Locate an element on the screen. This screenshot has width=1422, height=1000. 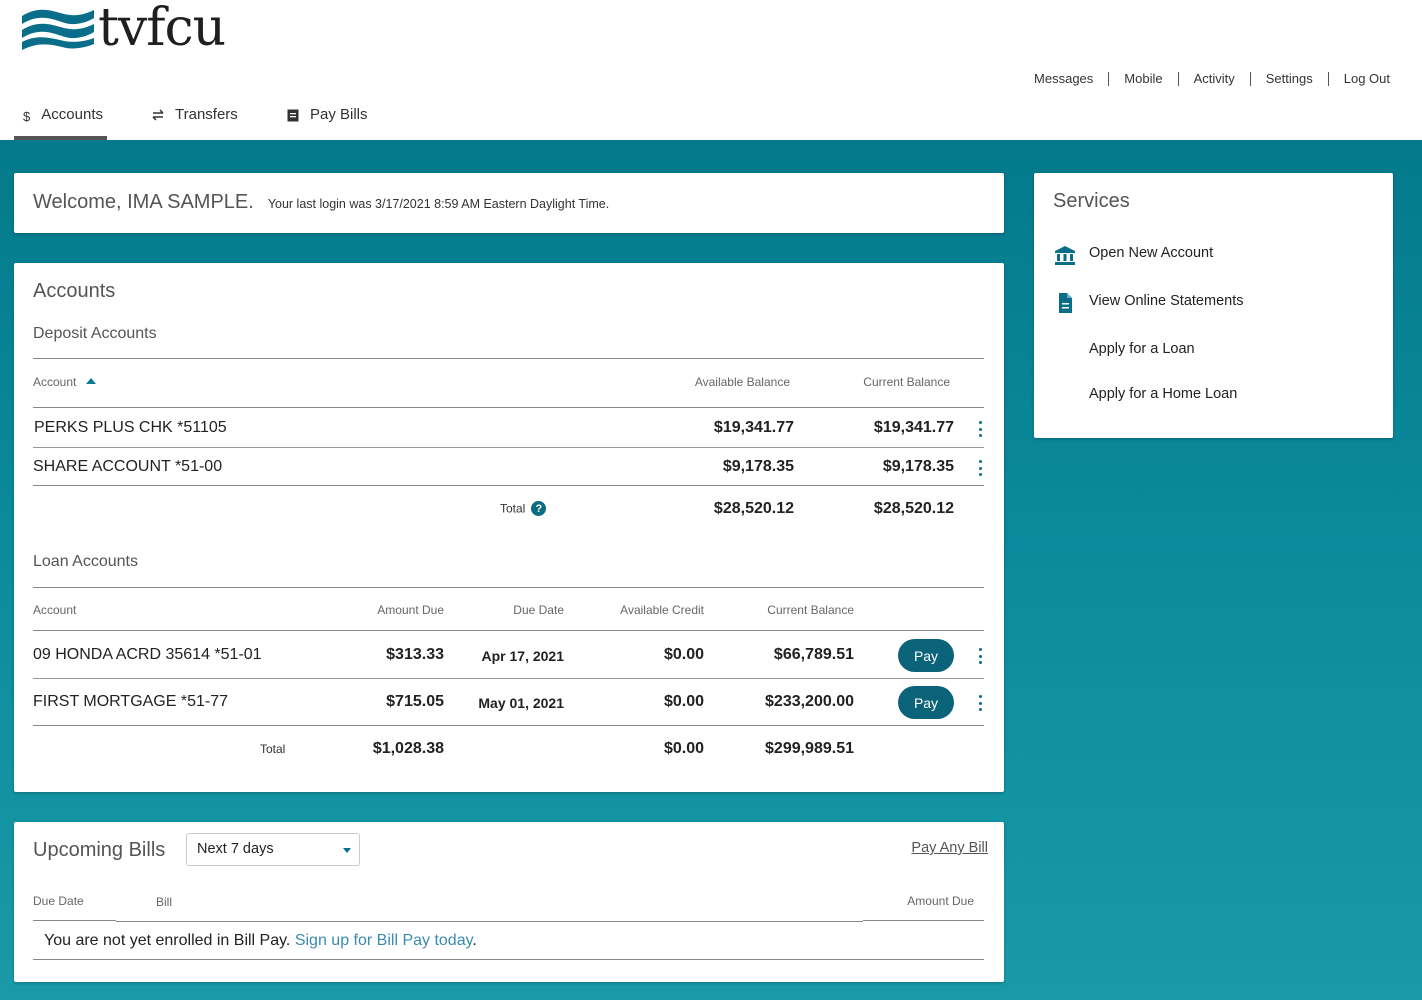
view-online-statements-link: View Online Statements is located at coordinates (1166, 301).